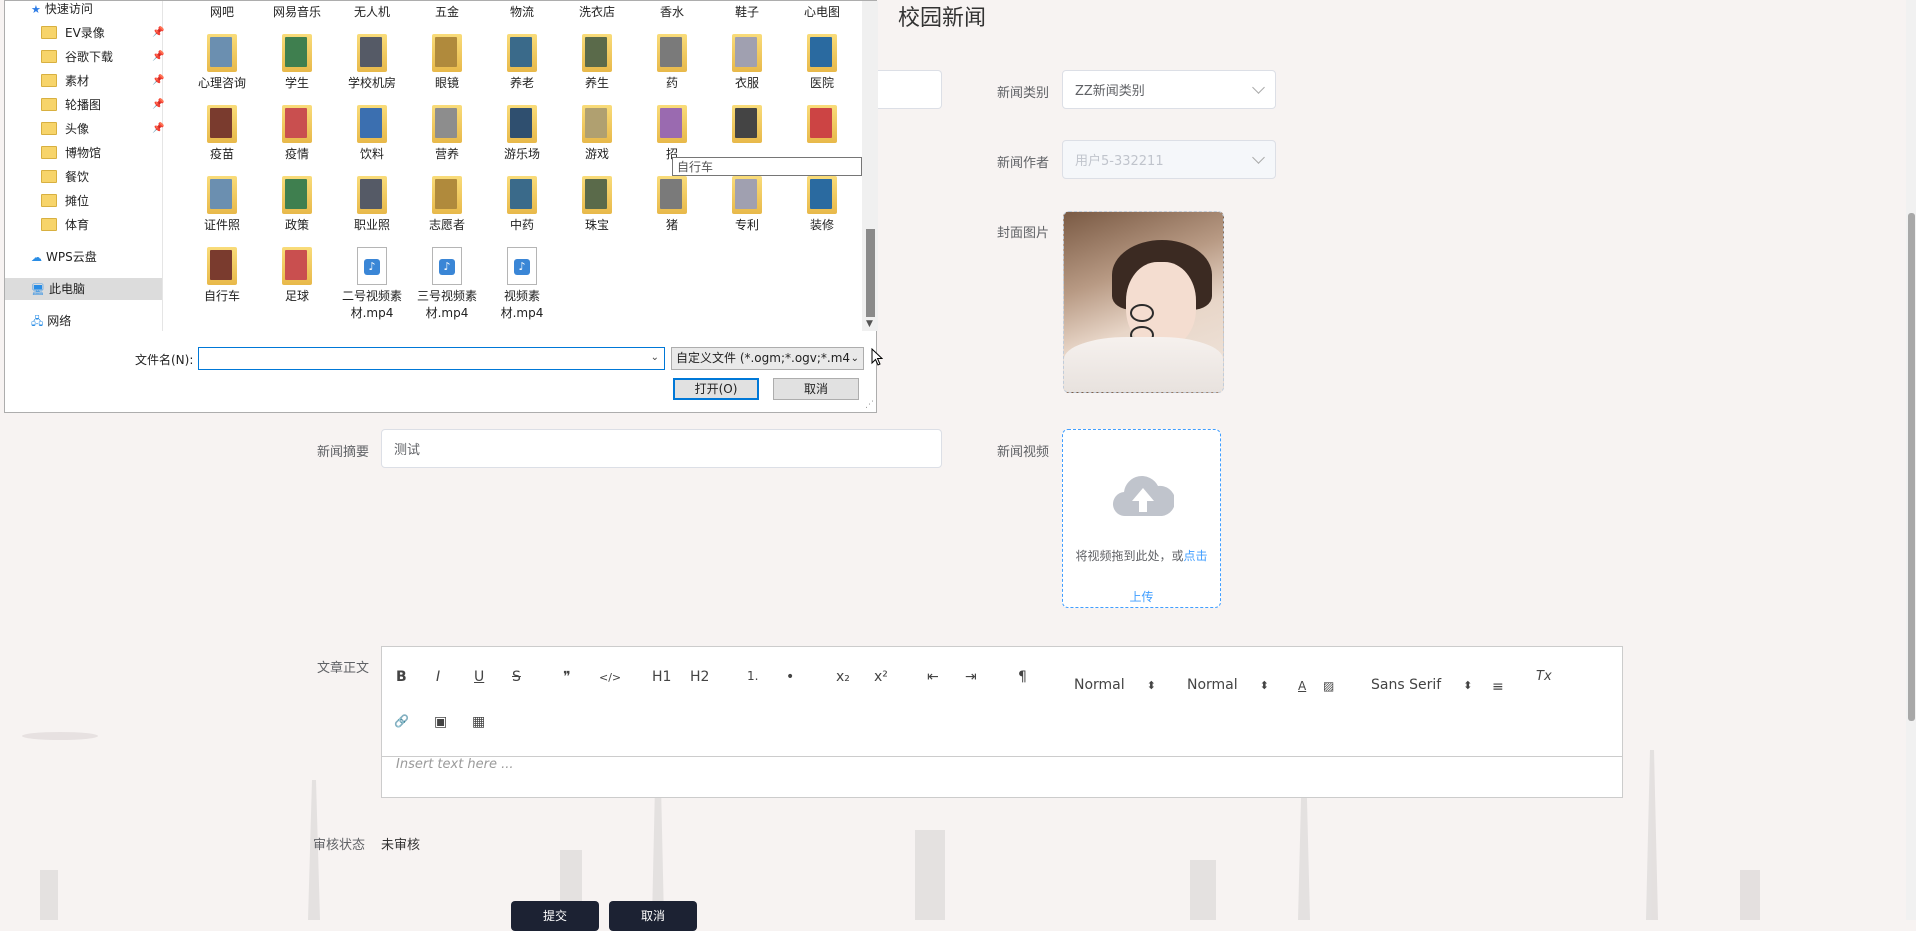 This screenshot has height=931, width=1916. Describe the element at coordinates (522, 11) in the screenshot. I see `folder-item: 物流` at that location.